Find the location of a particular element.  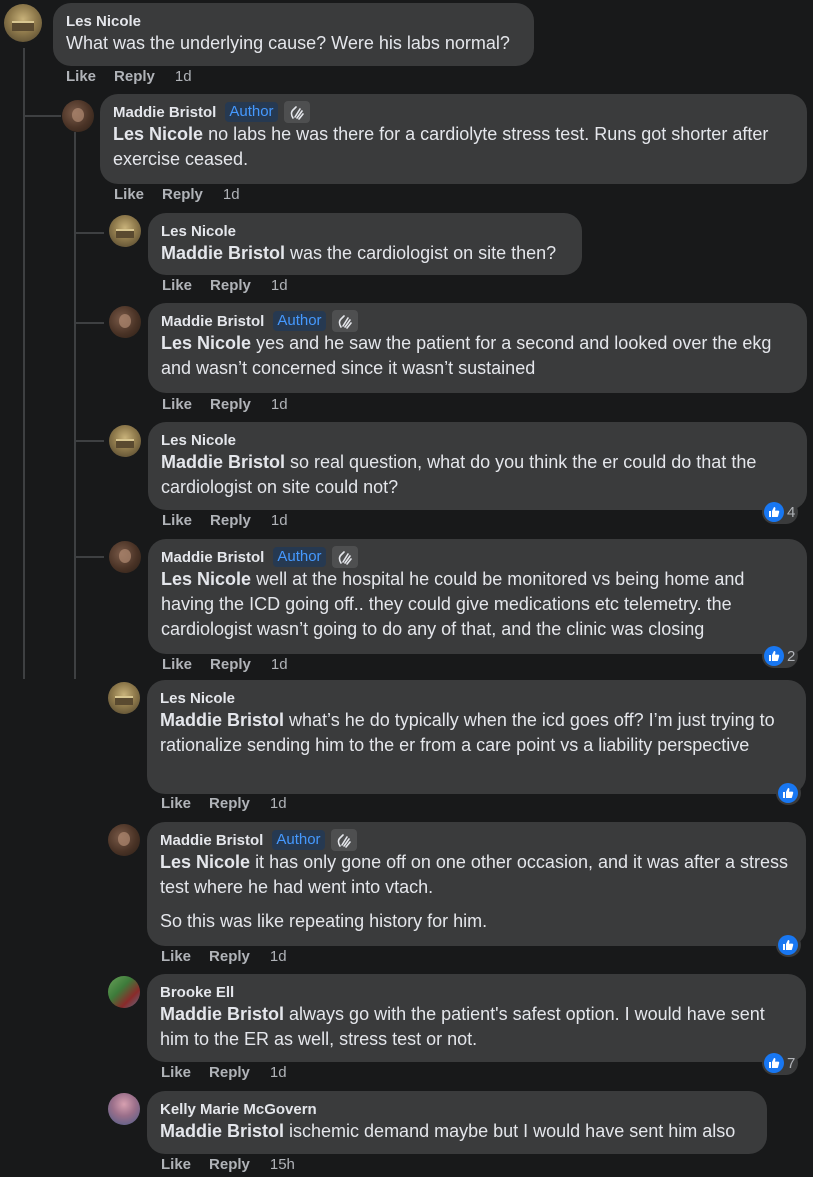

reaction-summary: 4 is located at coordinates (780, 512).